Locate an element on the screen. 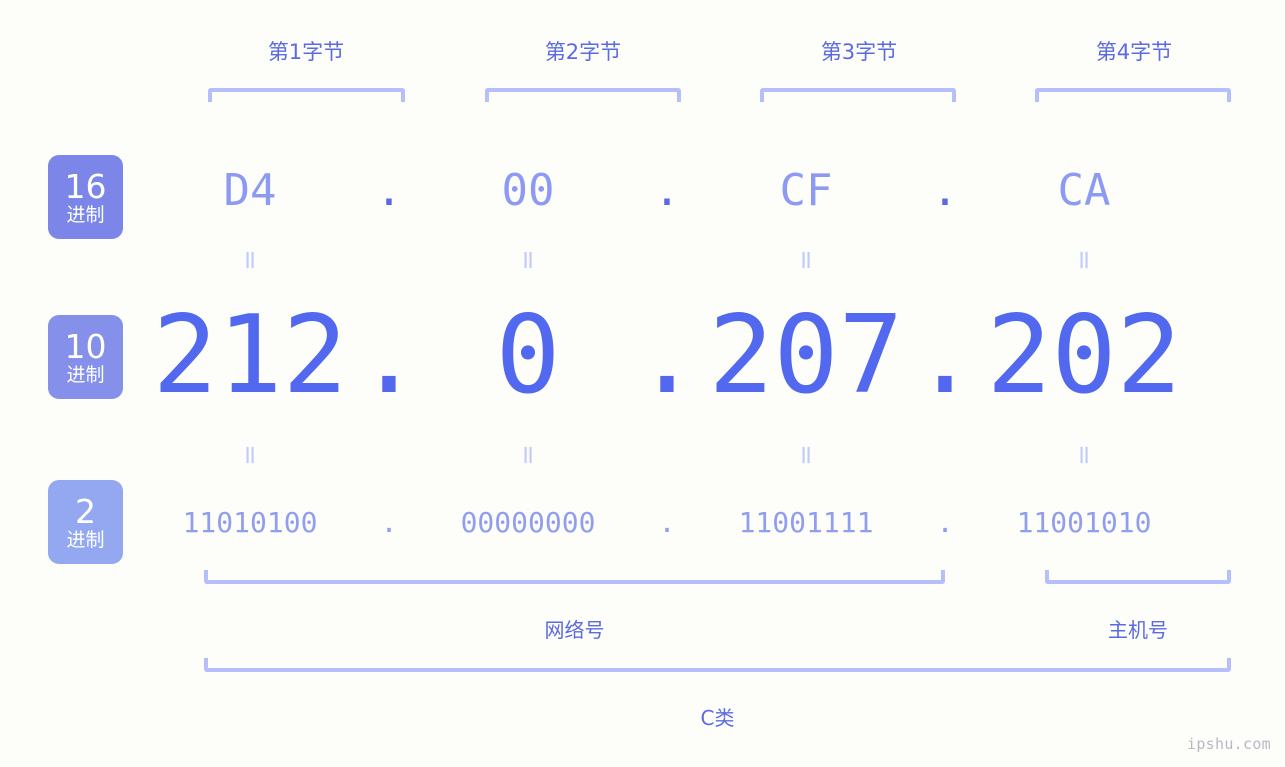  binary-octet-3: 11001111 is located at coordinates (806, 522).